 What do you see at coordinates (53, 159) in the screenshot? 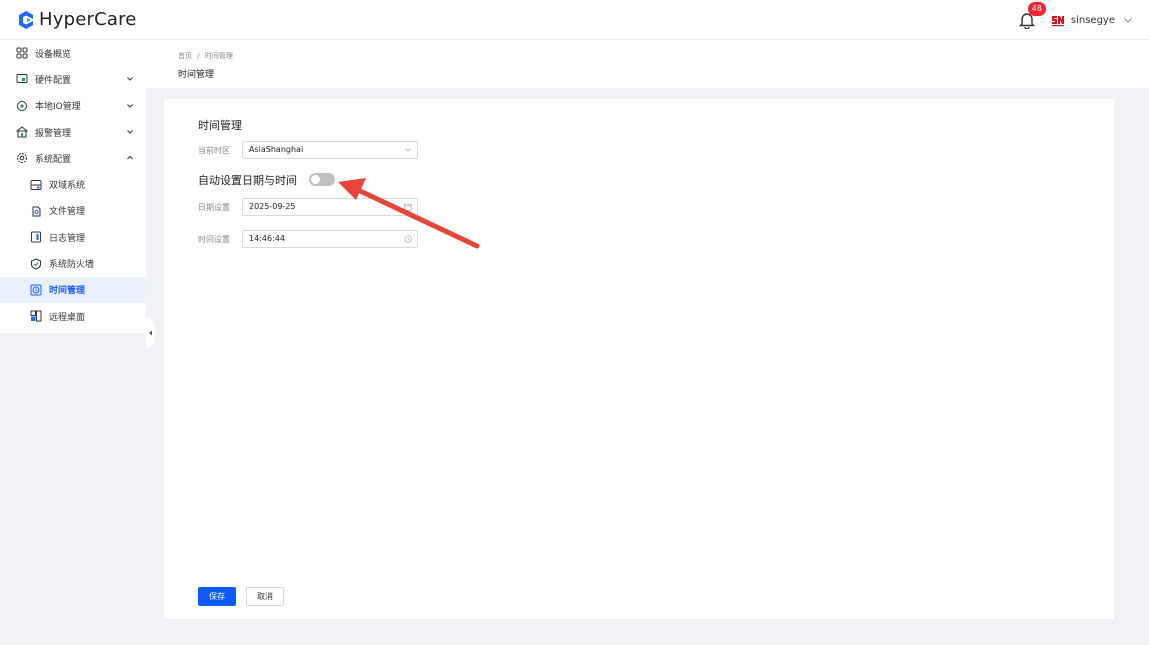
I see `sidebar-item-label: 系统配置` at bounding box center [53, 159].